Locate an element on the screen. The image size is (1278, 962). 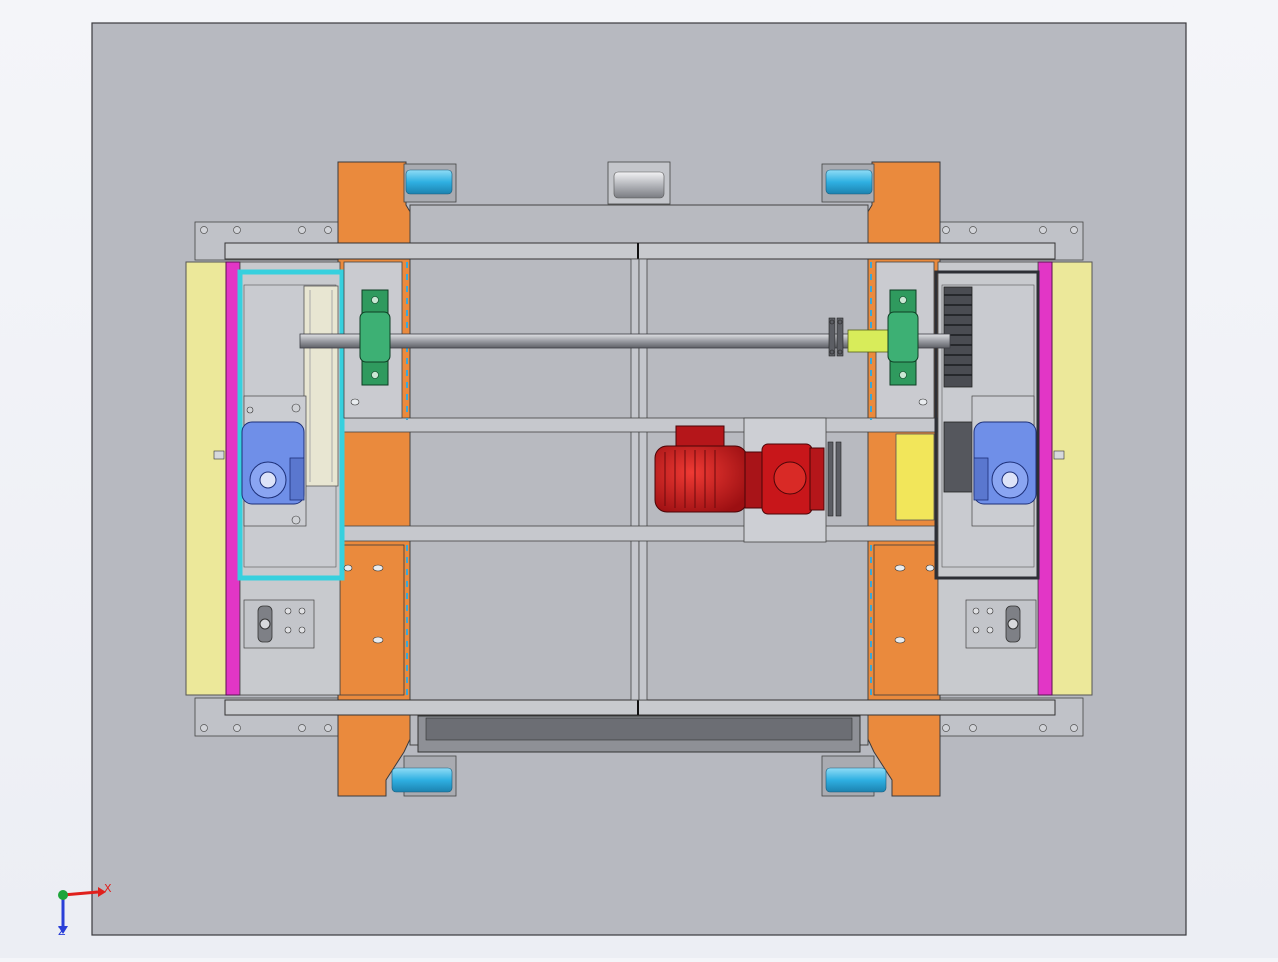
cross-beam-mid-lower is located at coordinates (640, 533).